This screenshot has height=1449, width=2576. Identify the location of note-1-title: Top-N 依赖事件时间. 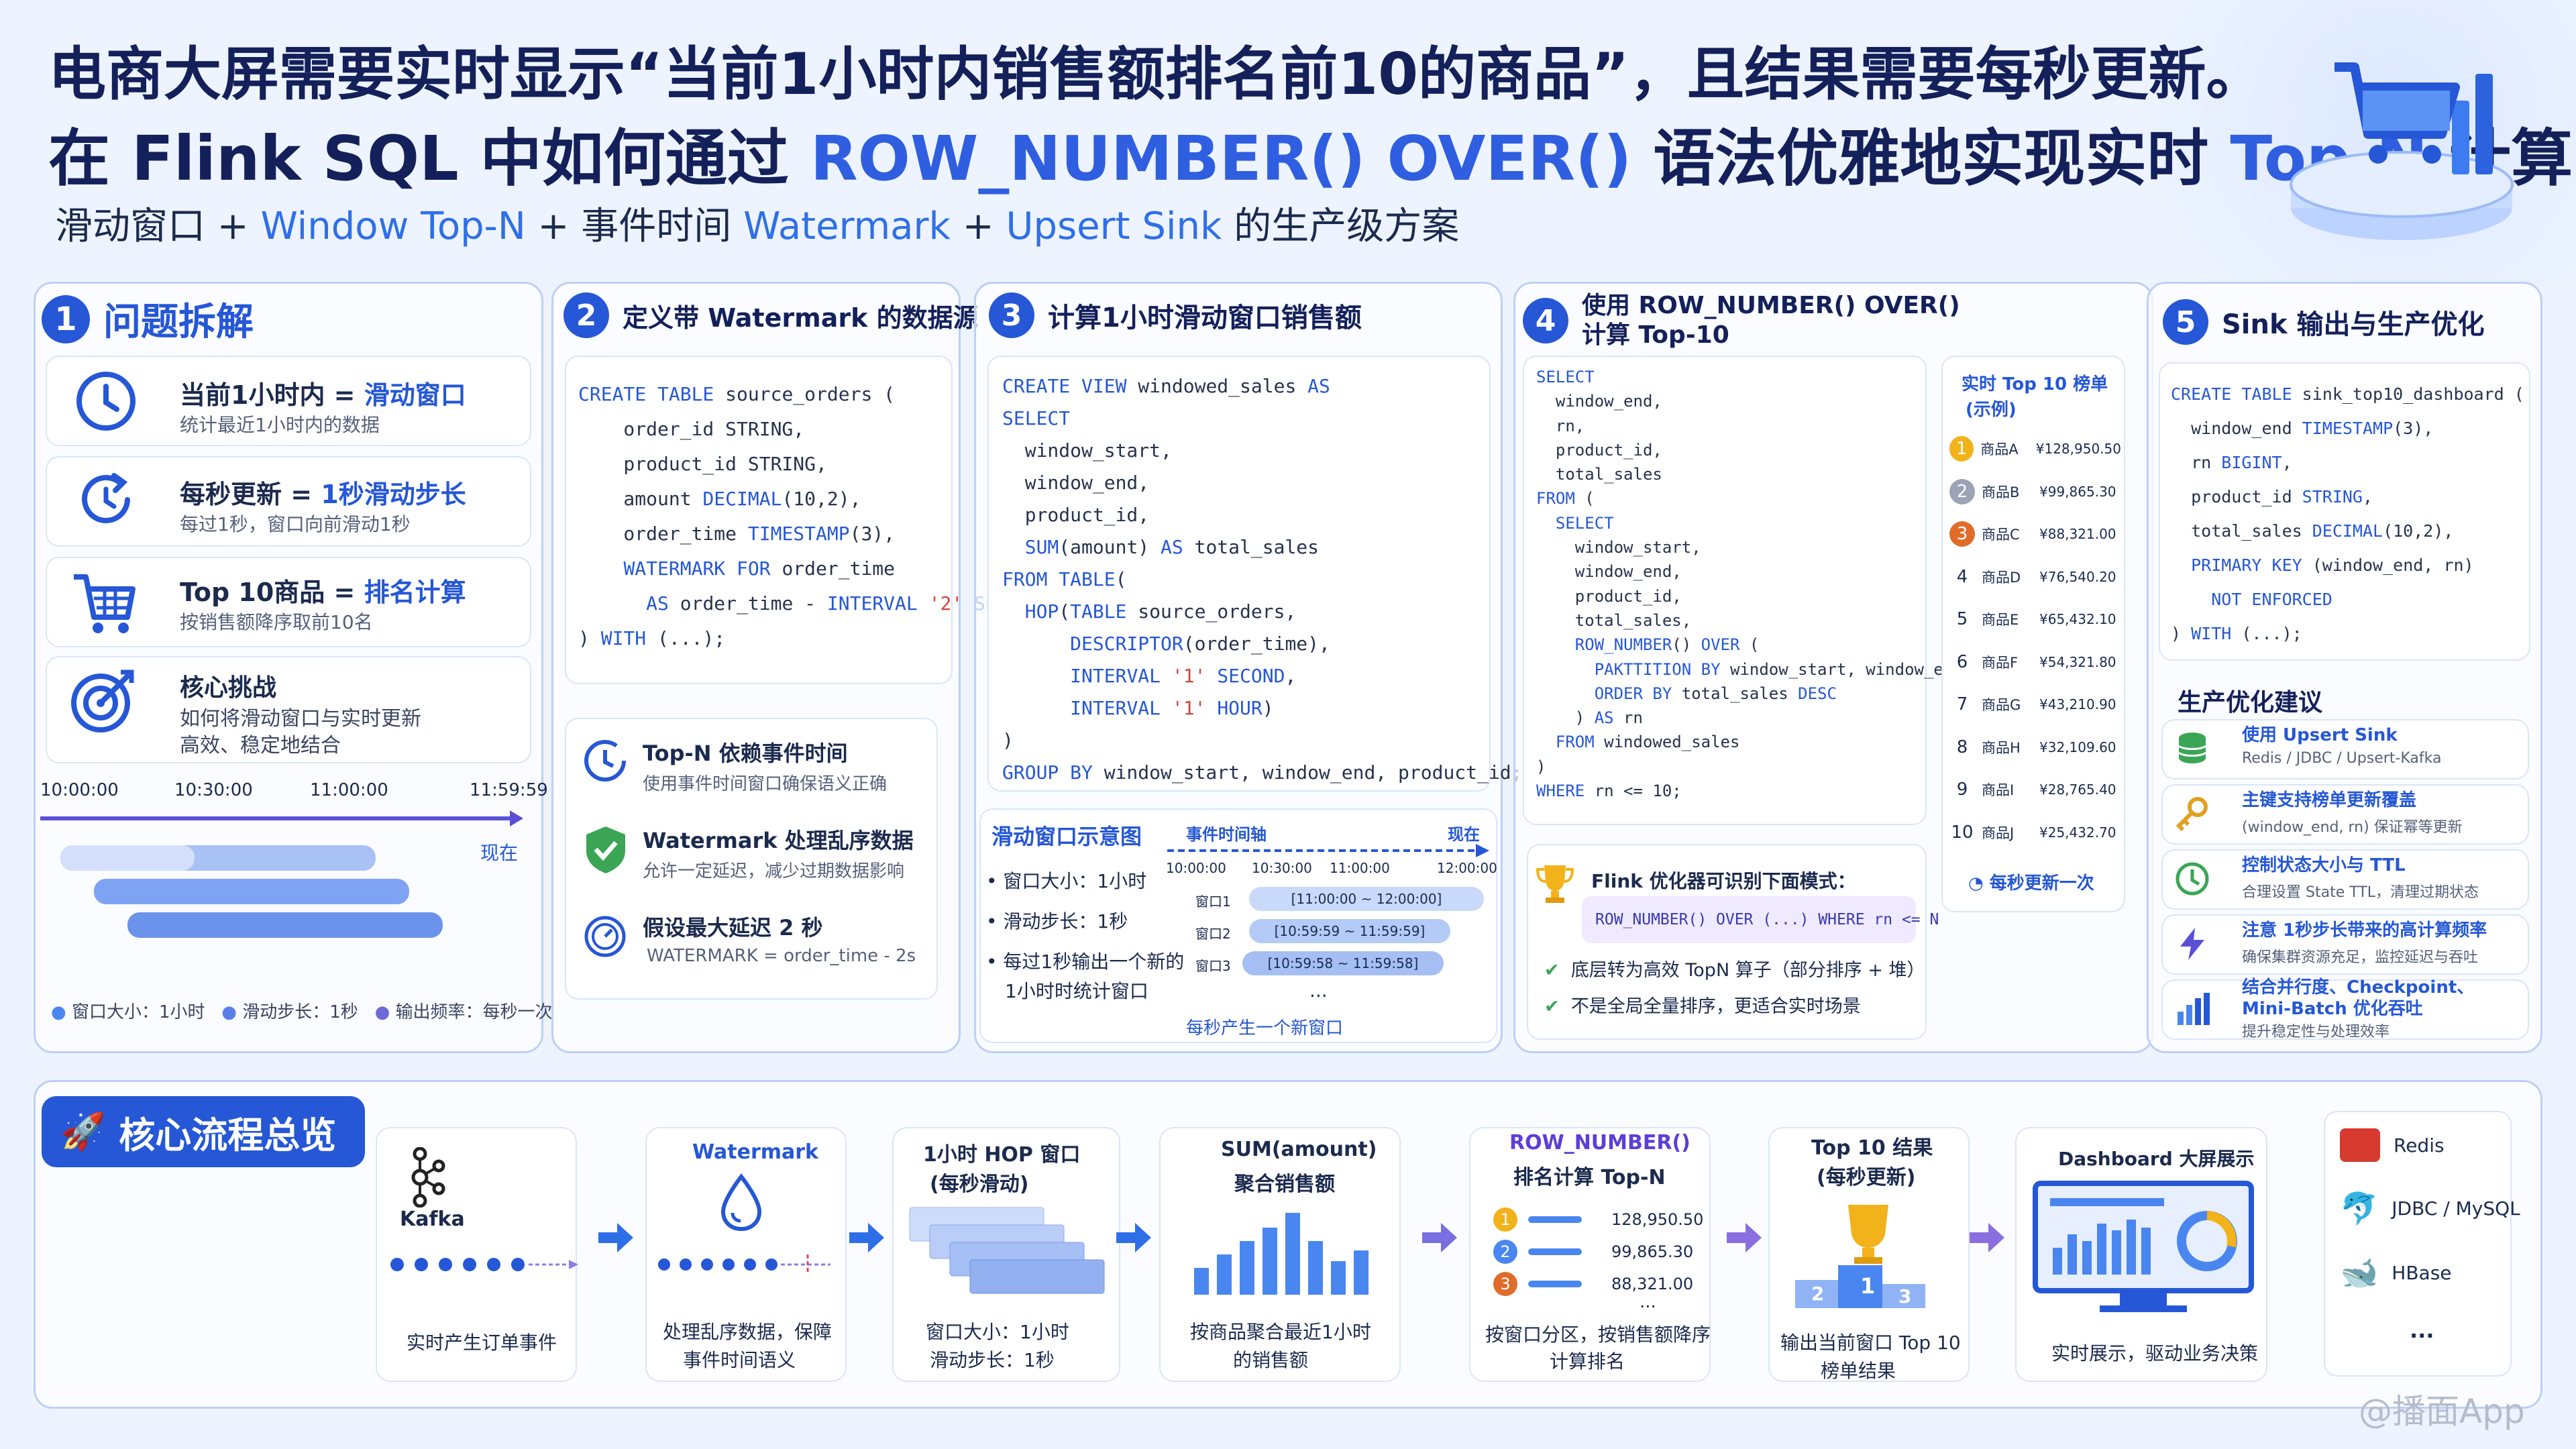
(745, 753).